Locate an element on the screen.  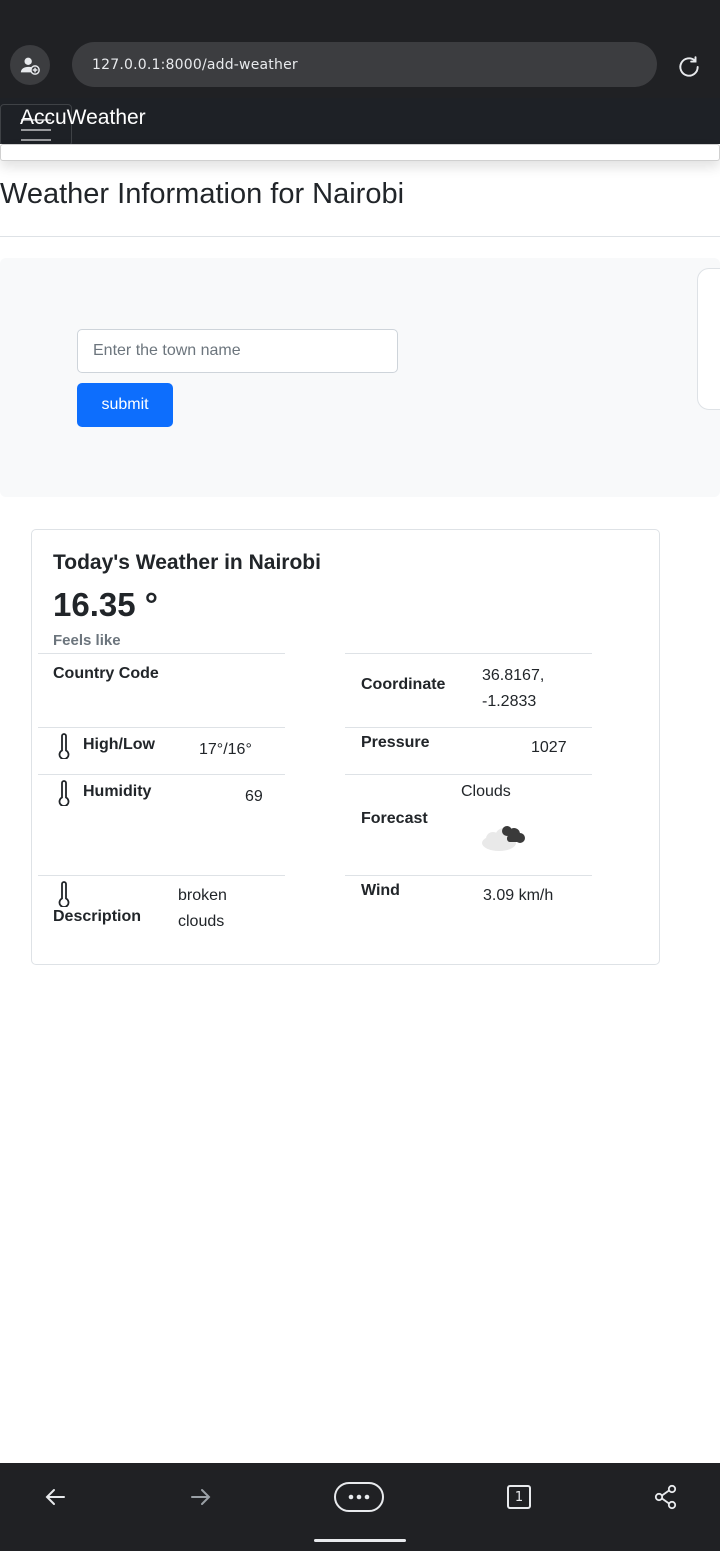
arrow-left-icon is located at coordinates (55, 1497).